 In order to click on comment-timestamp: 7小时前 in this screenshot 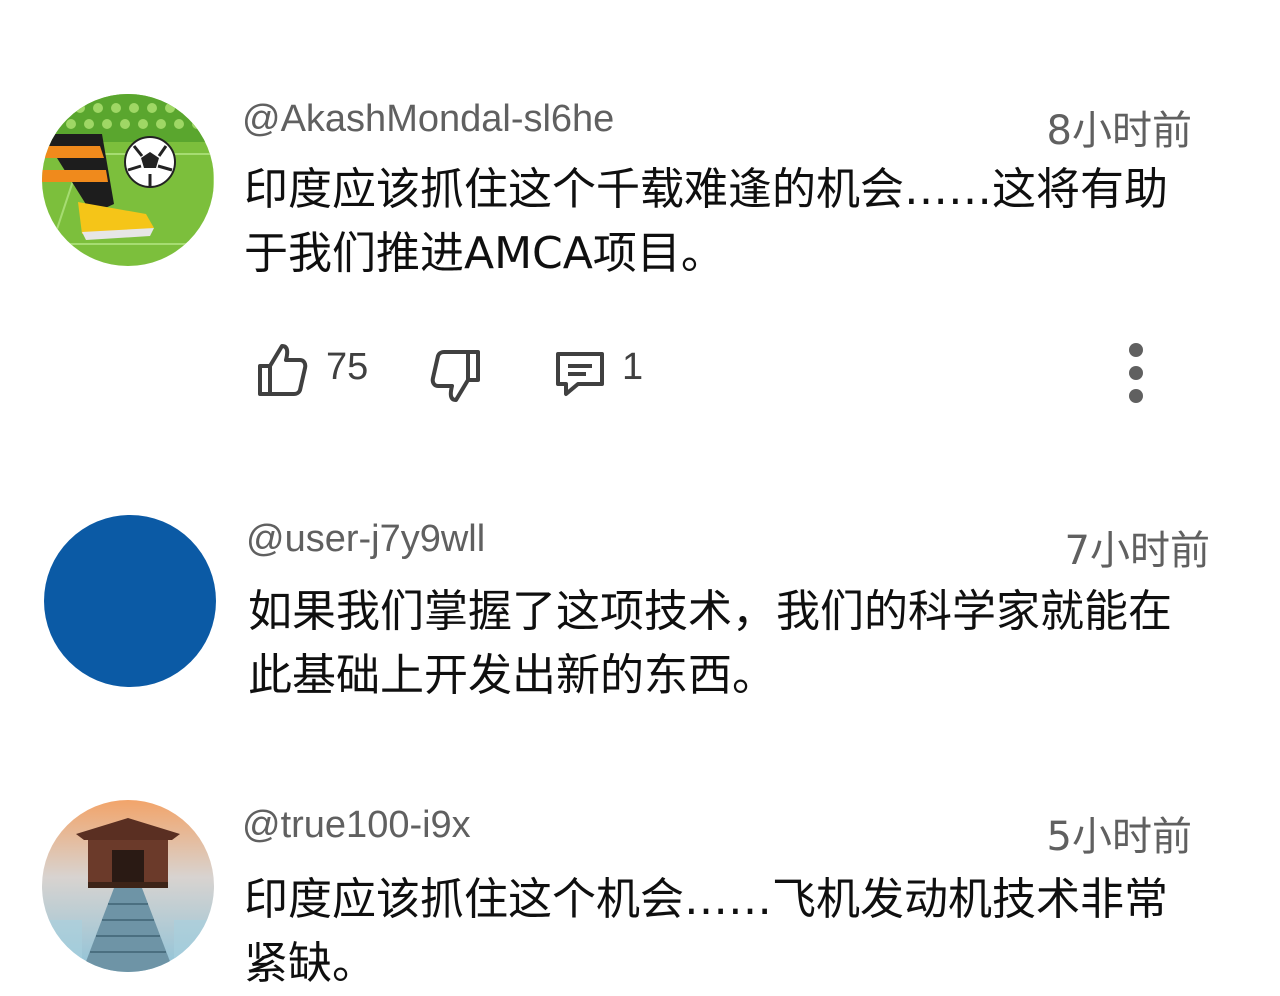, I will do `click(1137, 551)`.